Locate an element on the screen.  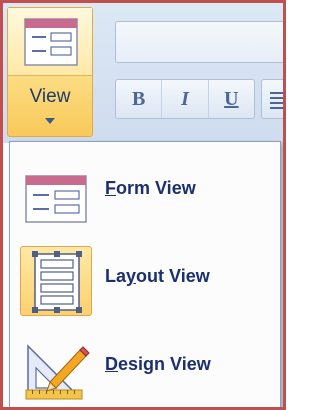
design-view-icon-box is located at coordinates (56, 369).